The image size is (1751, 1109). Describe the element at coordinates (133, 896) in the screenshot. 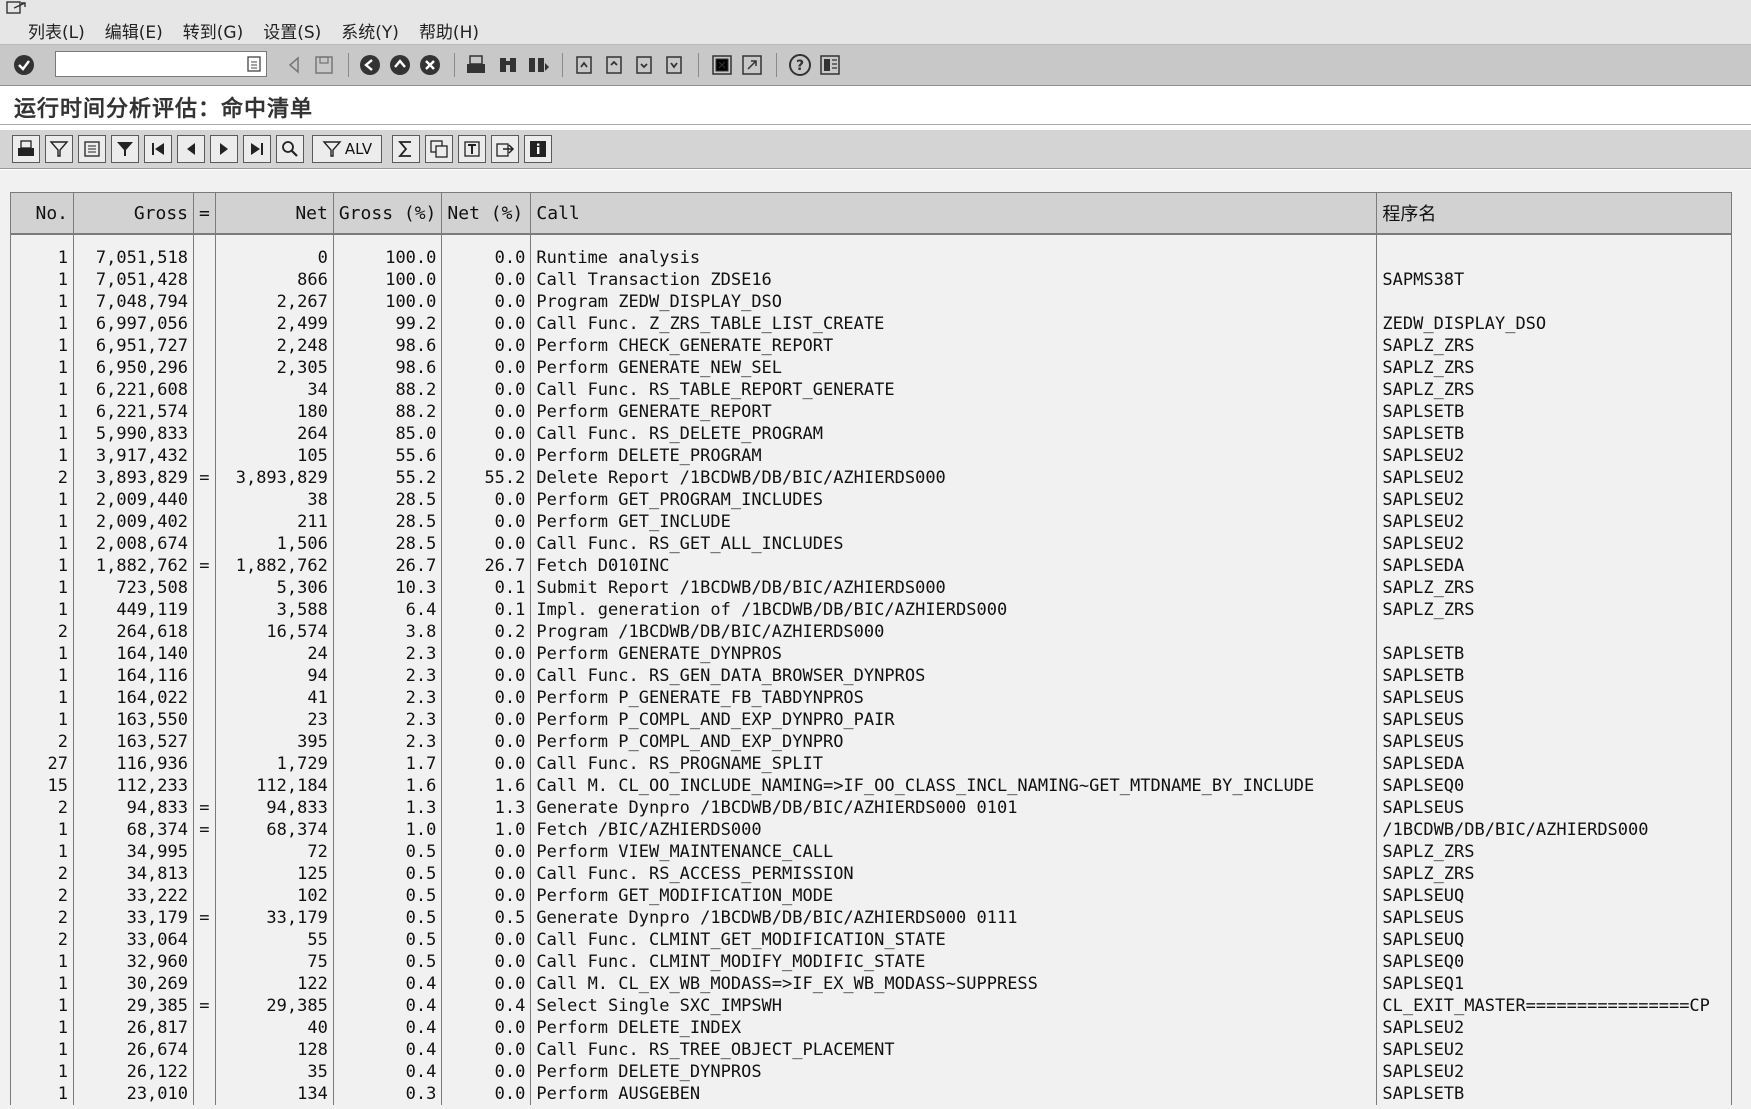

I see `cell-gross: 33,222` at that location.